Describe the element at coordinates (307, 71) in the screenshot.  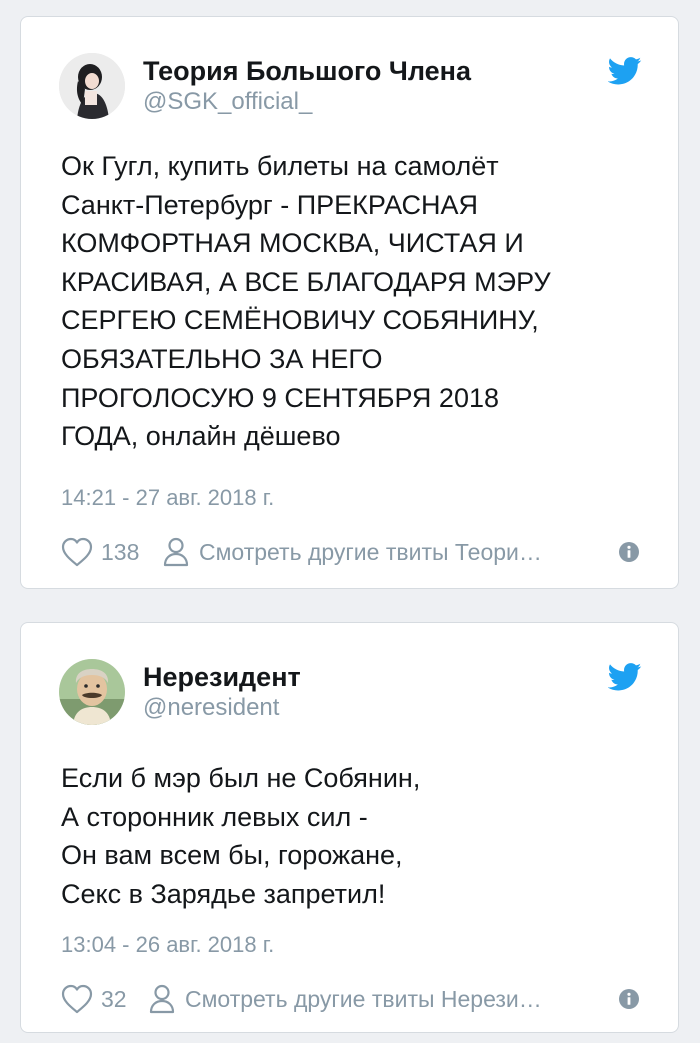
I see `display-name: Теория Большого Члена` at that location.